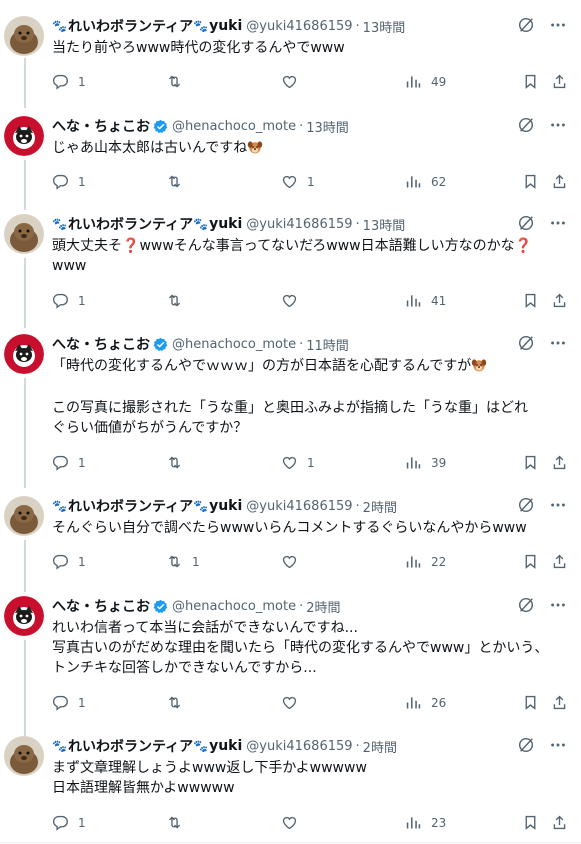 This screenshot has width=581, height=844. What do you see at coordinates (425, 462) in the screenshot?
I see `views-button: 39` at bounding box center [425, 462].